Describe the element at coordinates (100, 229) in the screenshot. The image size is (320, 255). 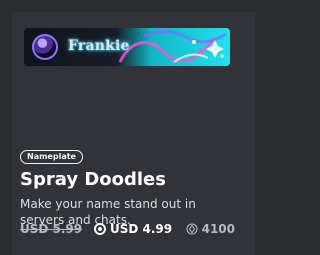
I see `nitro-discount-icon` at that location.